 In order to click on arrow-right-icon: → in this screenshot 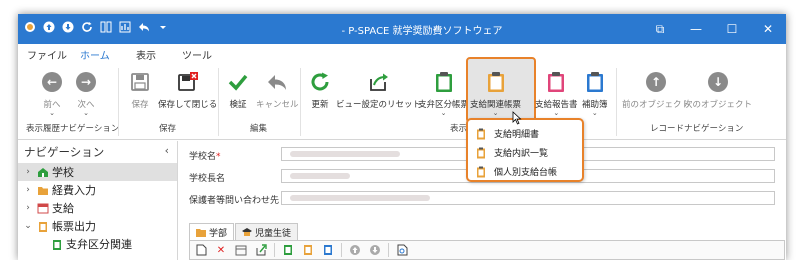, I will do `click(86, 82)`.